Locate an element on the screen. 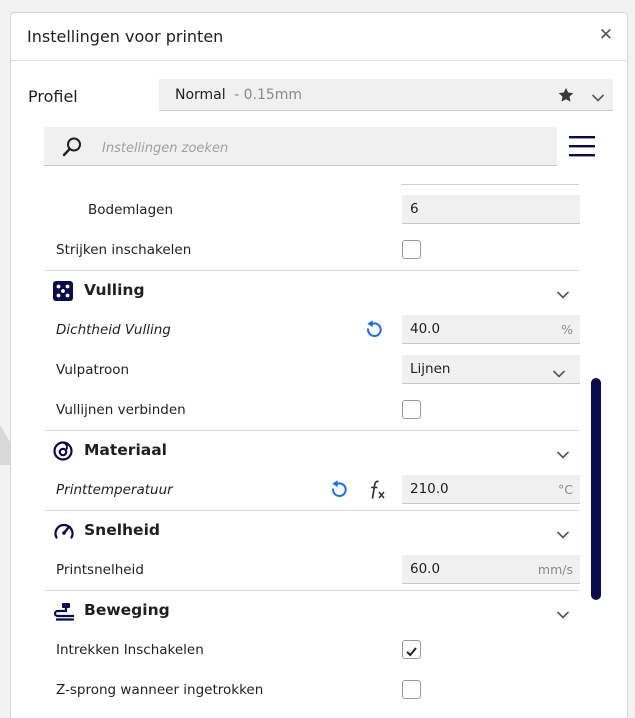 The height and width of the screenshot is (718, 635). profile-name: Normal is located at coordinates (200, 95).